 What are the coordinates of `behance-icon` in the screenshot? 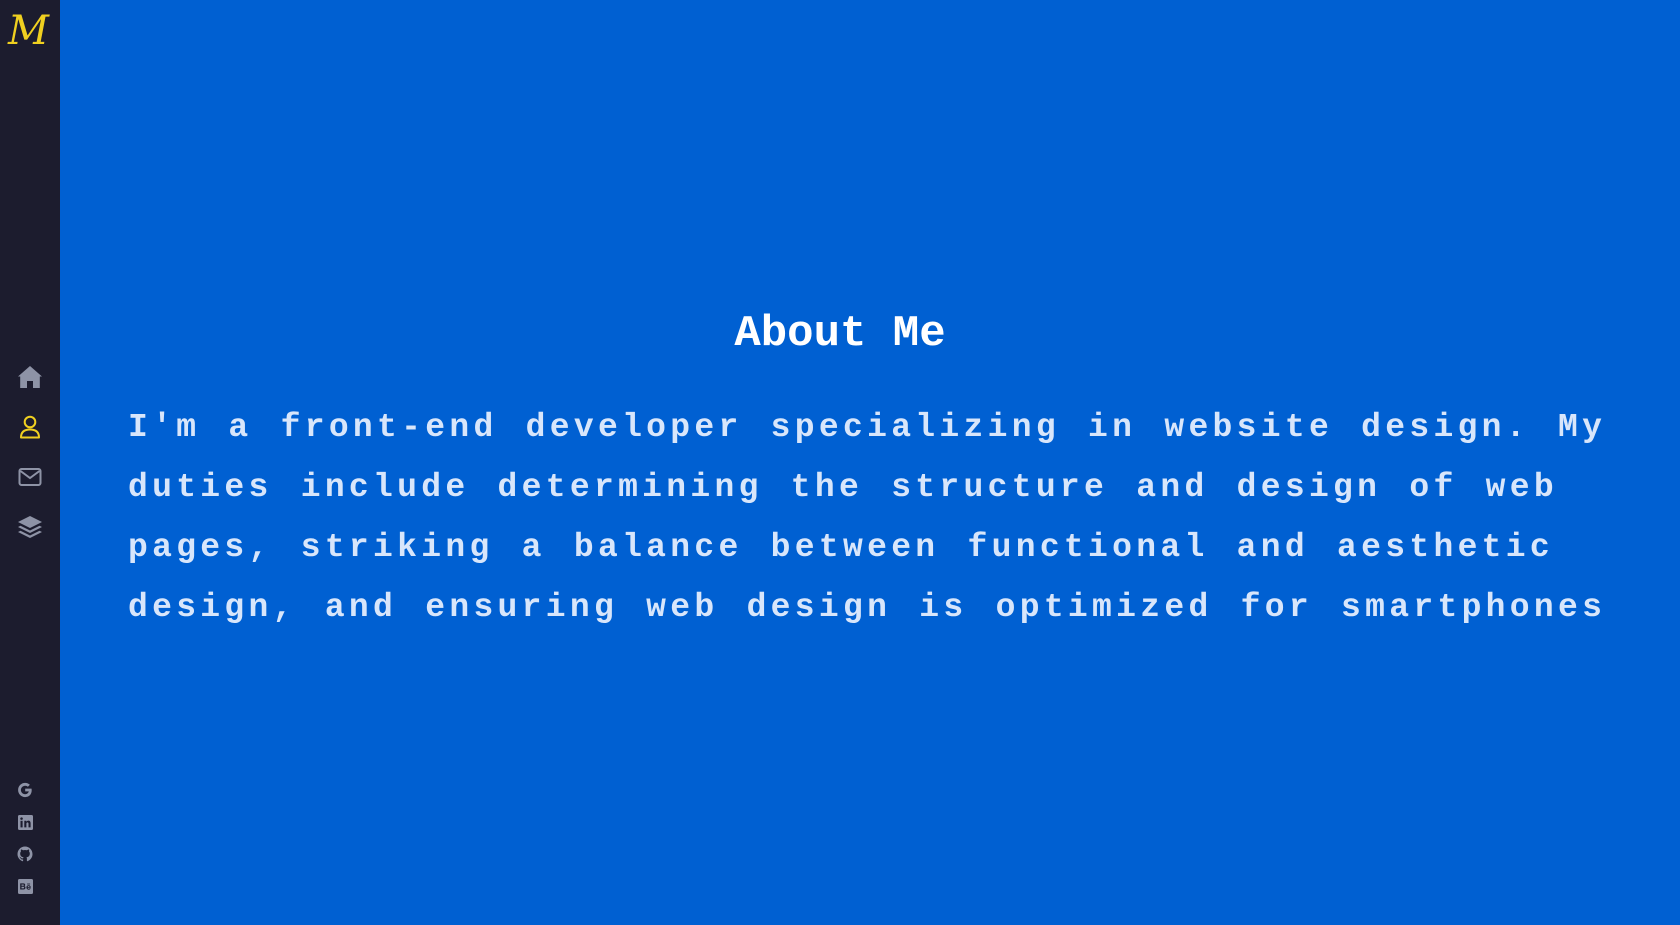 It's located at (25, 886).